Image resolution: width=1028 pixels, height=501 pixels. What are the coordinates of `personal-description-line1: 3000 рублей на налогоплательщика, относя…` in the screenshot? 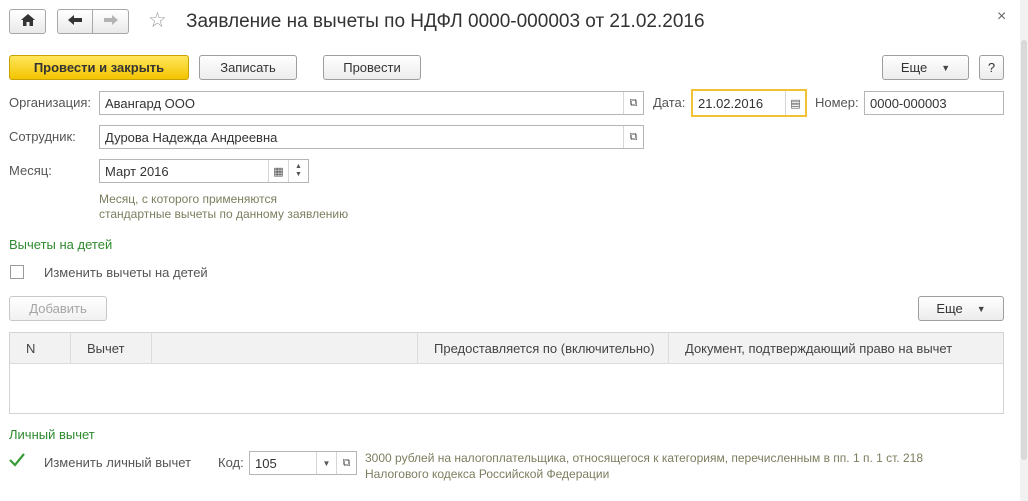 It's located at (644, 458).